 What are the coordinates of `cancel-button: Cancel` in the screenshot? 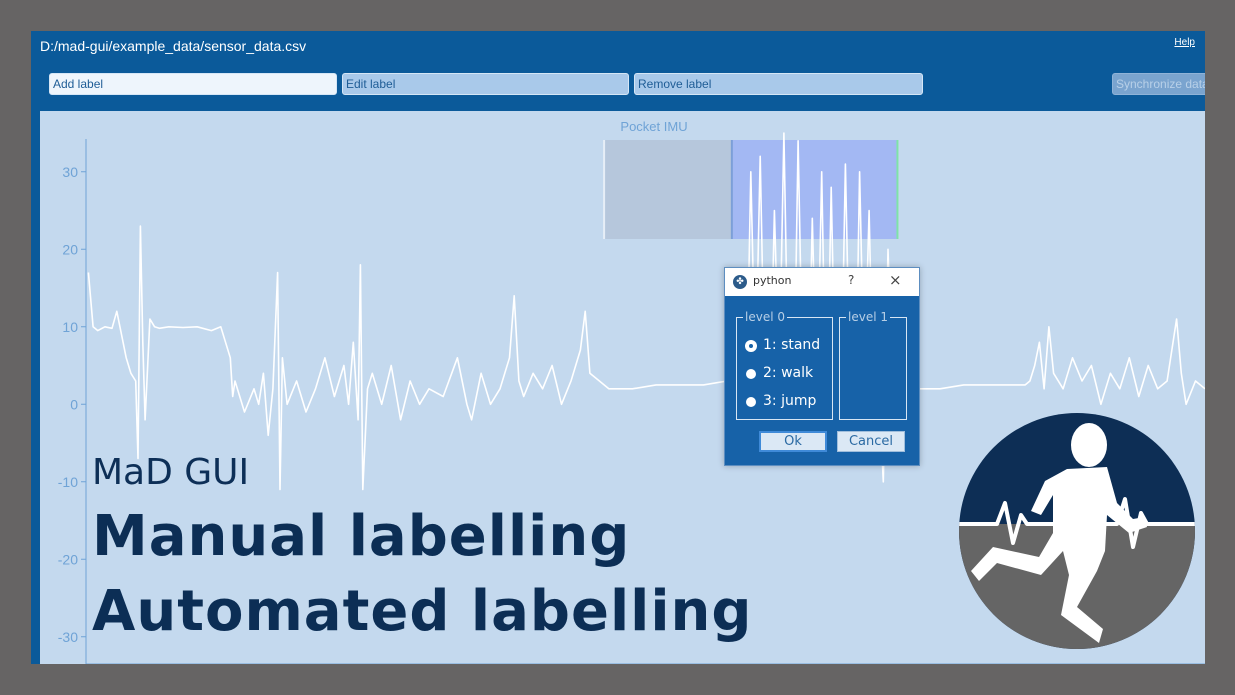 It's located at (871, 441).